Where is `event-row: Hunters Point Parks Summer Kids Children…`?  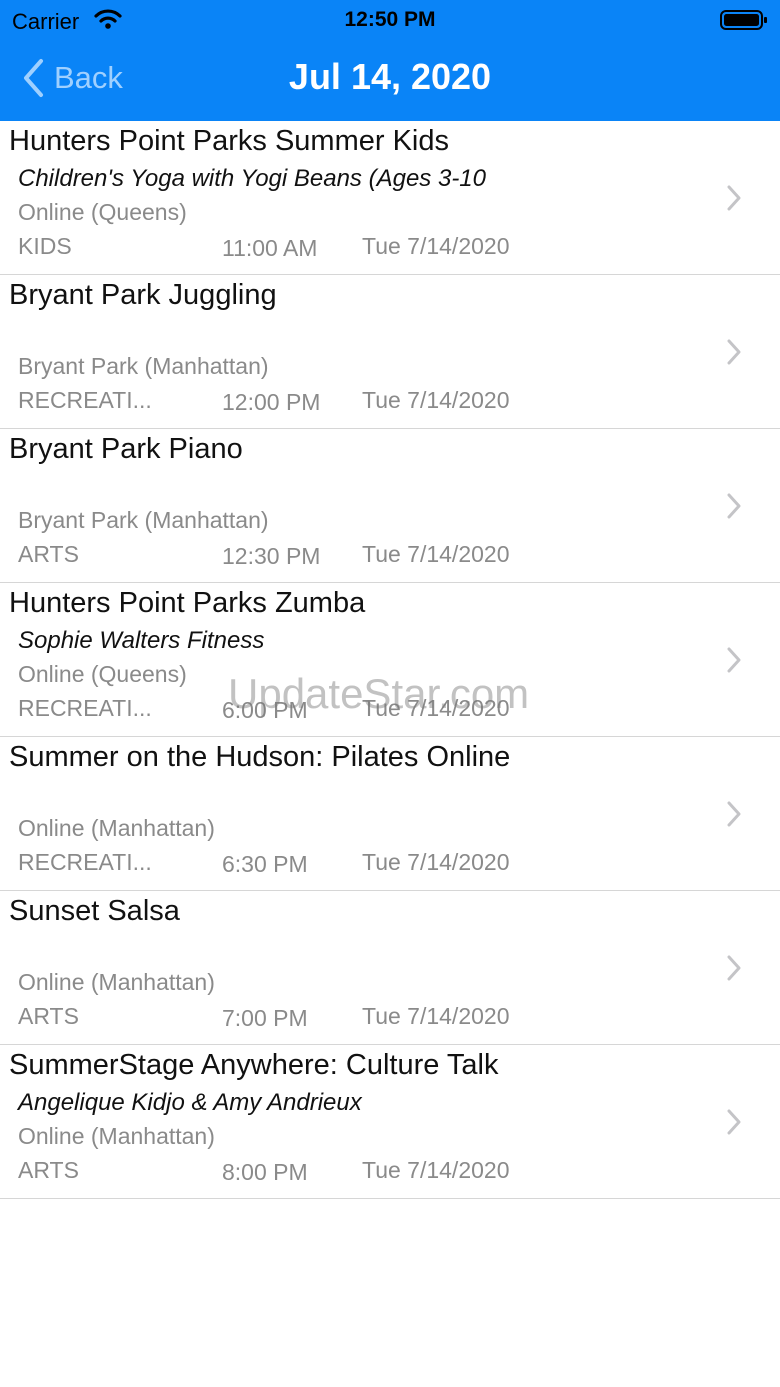 event-row: Hunters Point Parks Summer Kids Children… is located at coordinates (390, 198).